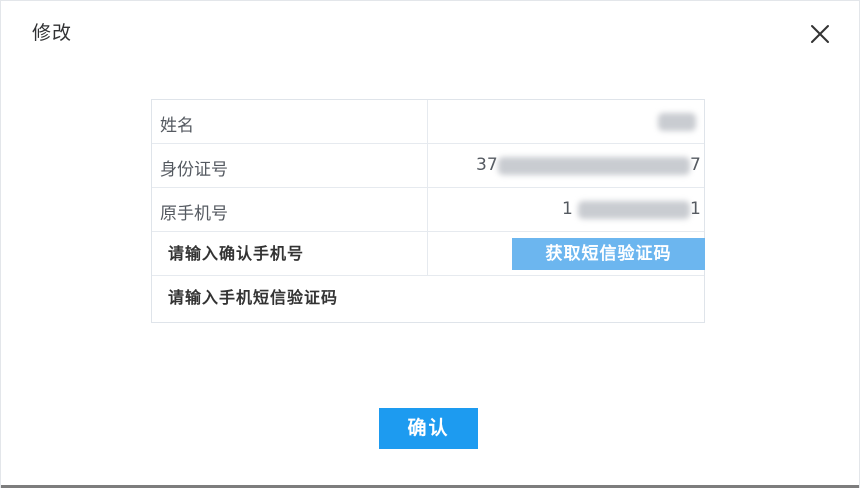  I want to click on table-row-sms-code: 请输入手机短信验证码, so click(428, 298).